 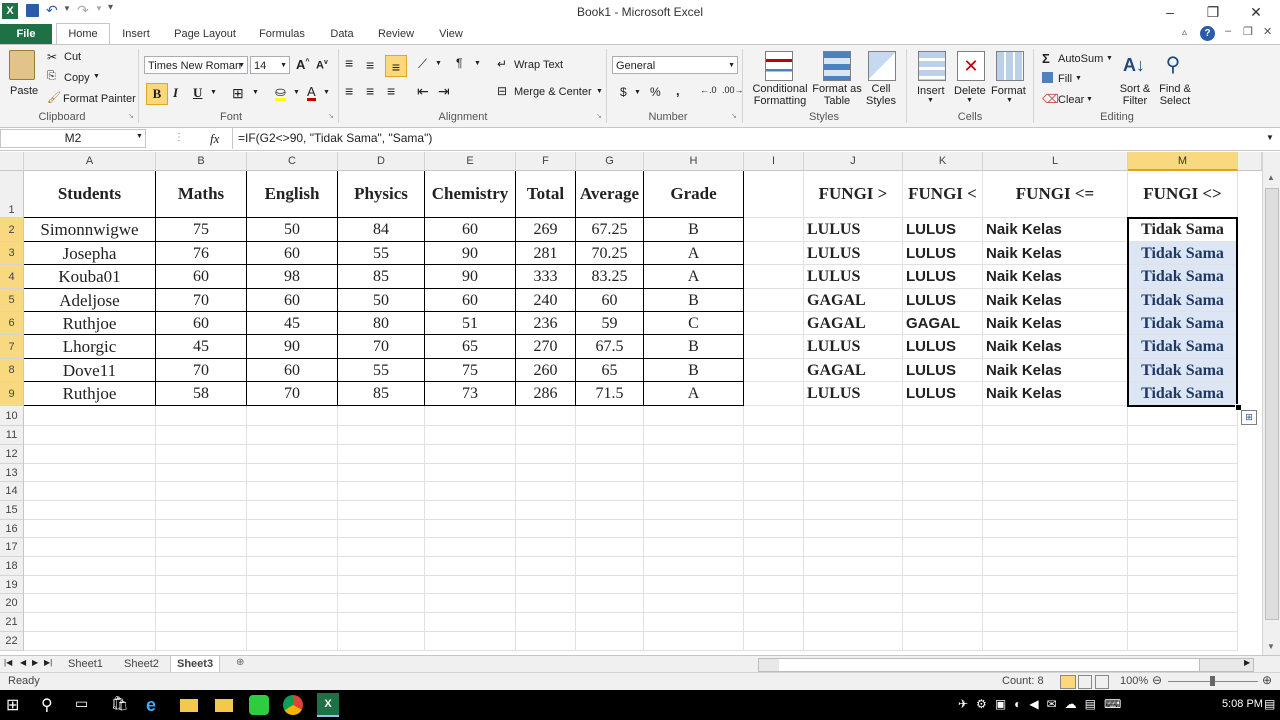 I want to click on cell-e6: 51, so click(x=470, y=323).